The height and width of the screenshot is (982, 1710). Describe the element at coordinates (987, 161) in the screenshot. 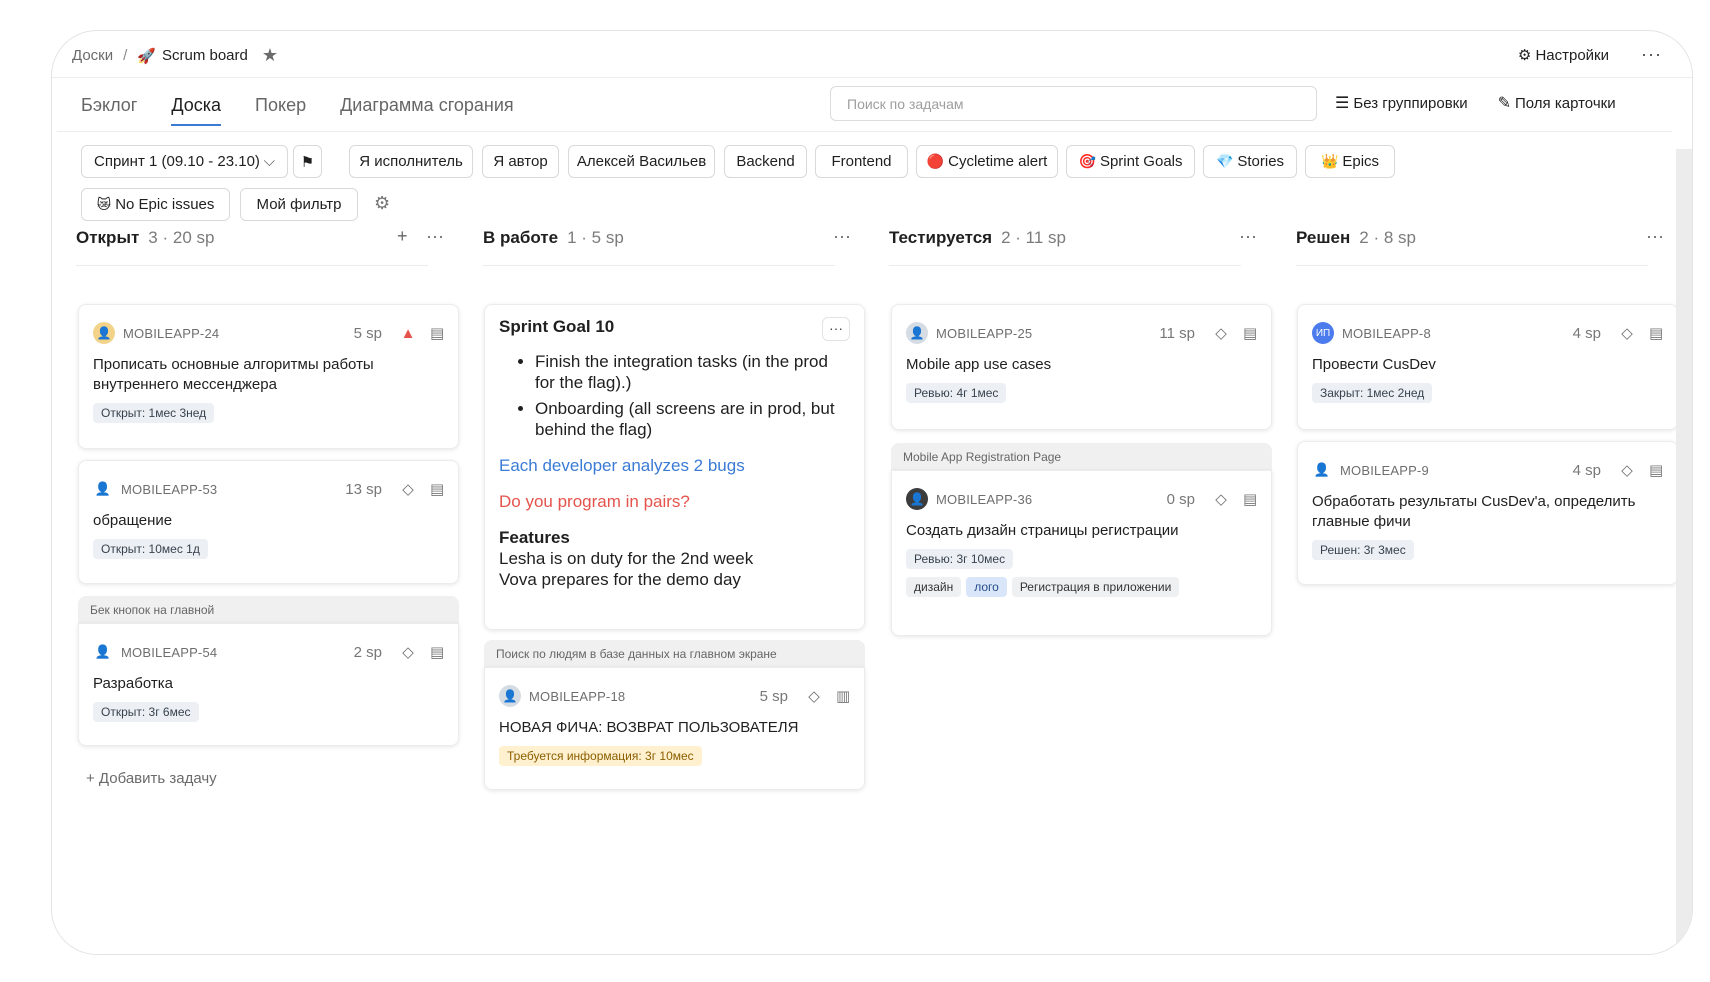

I see `filter-chip-cycletime: 🔴 Cycletime alert` at that location.